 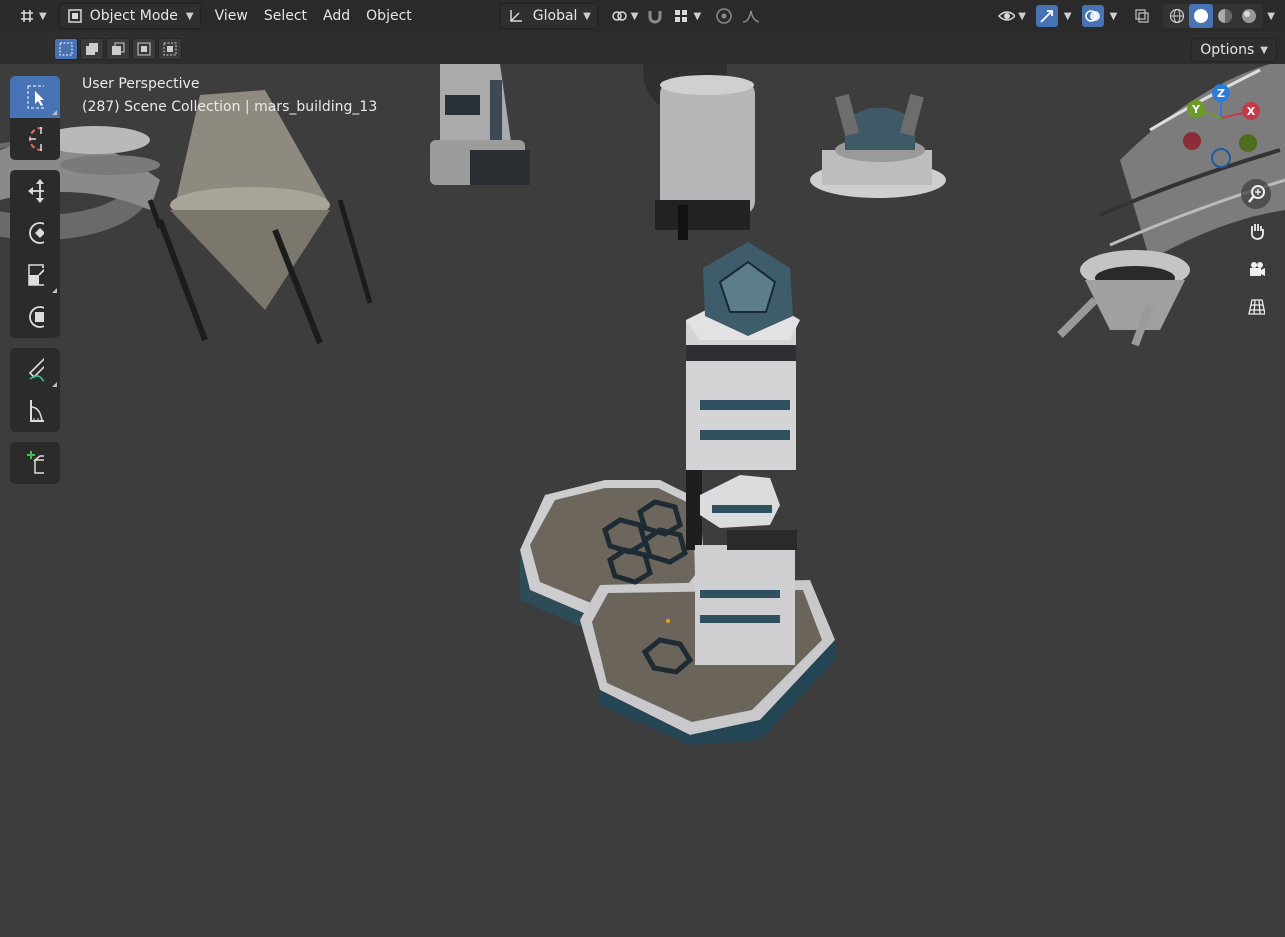 I want to click on eye-icon, so click(x=1006, y=16).